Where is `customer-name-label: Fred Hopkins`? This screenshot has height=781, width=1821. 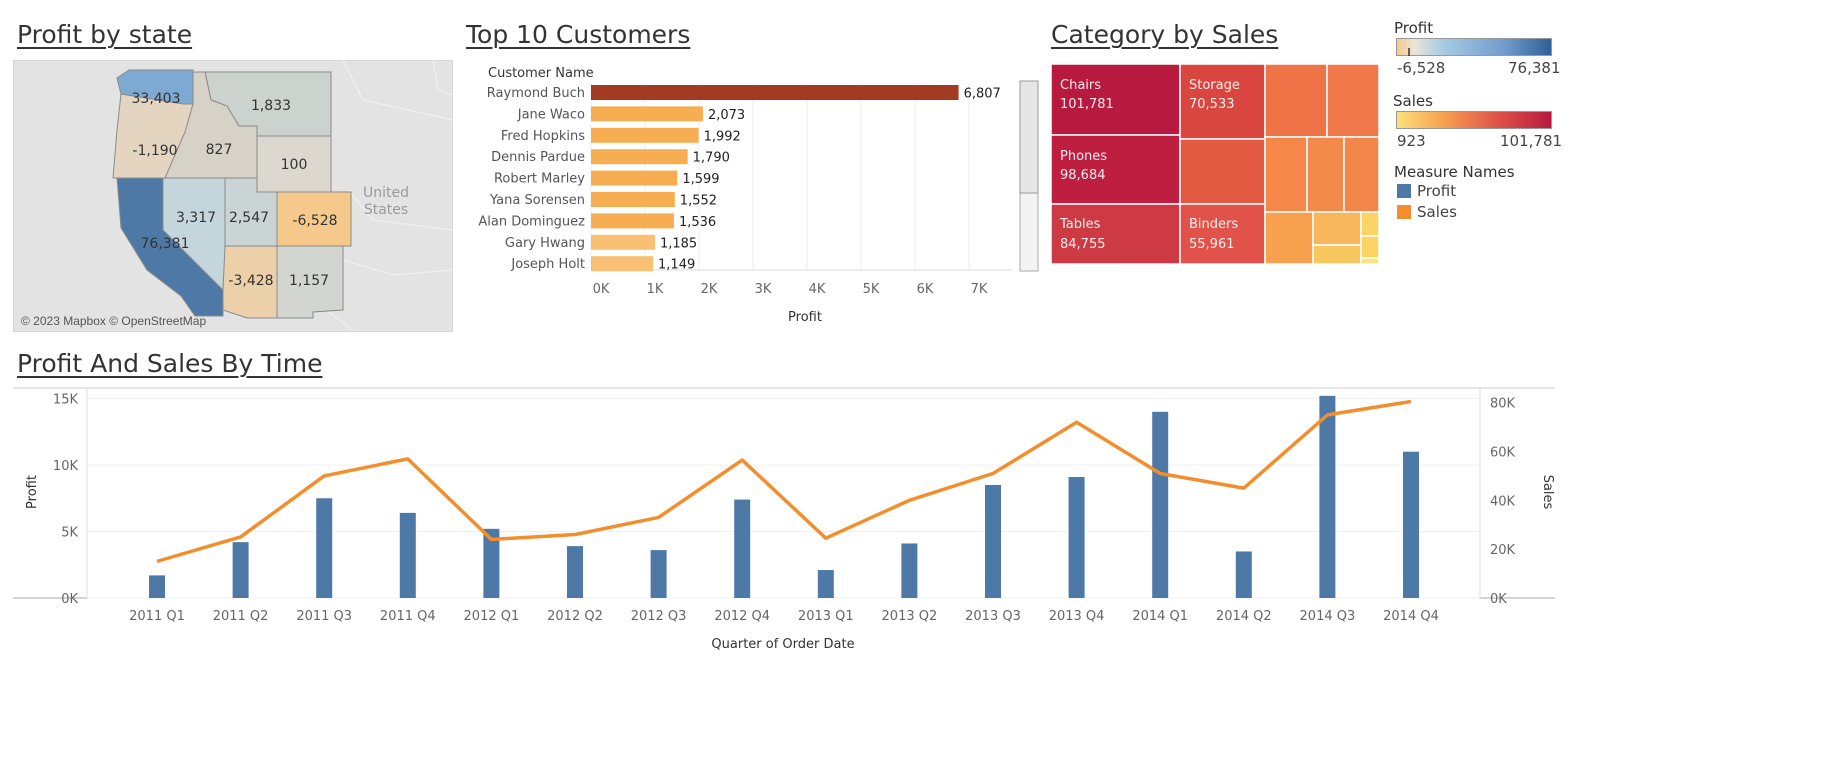 customer-name-label: Fred Hopkins is located at coordinates (543, 136).